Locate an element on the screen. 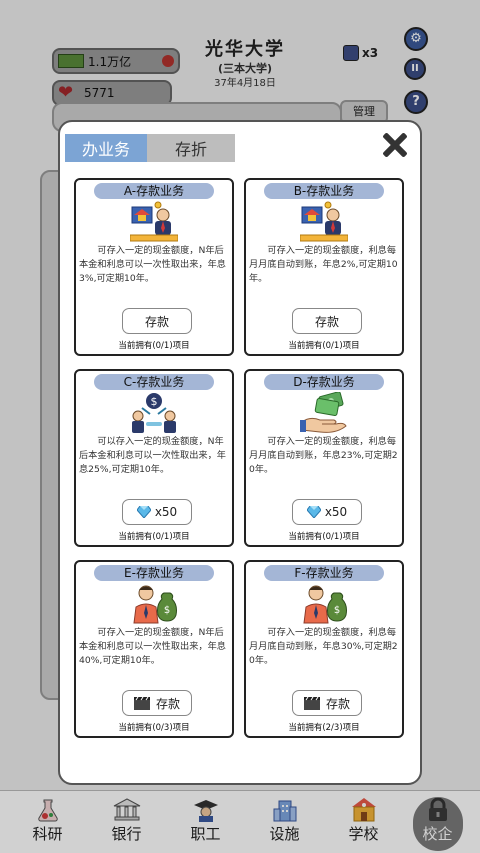 The height and width of the screenshot is (853, 480). card-title: F-存款业务 is located at coordinates (324, 573).